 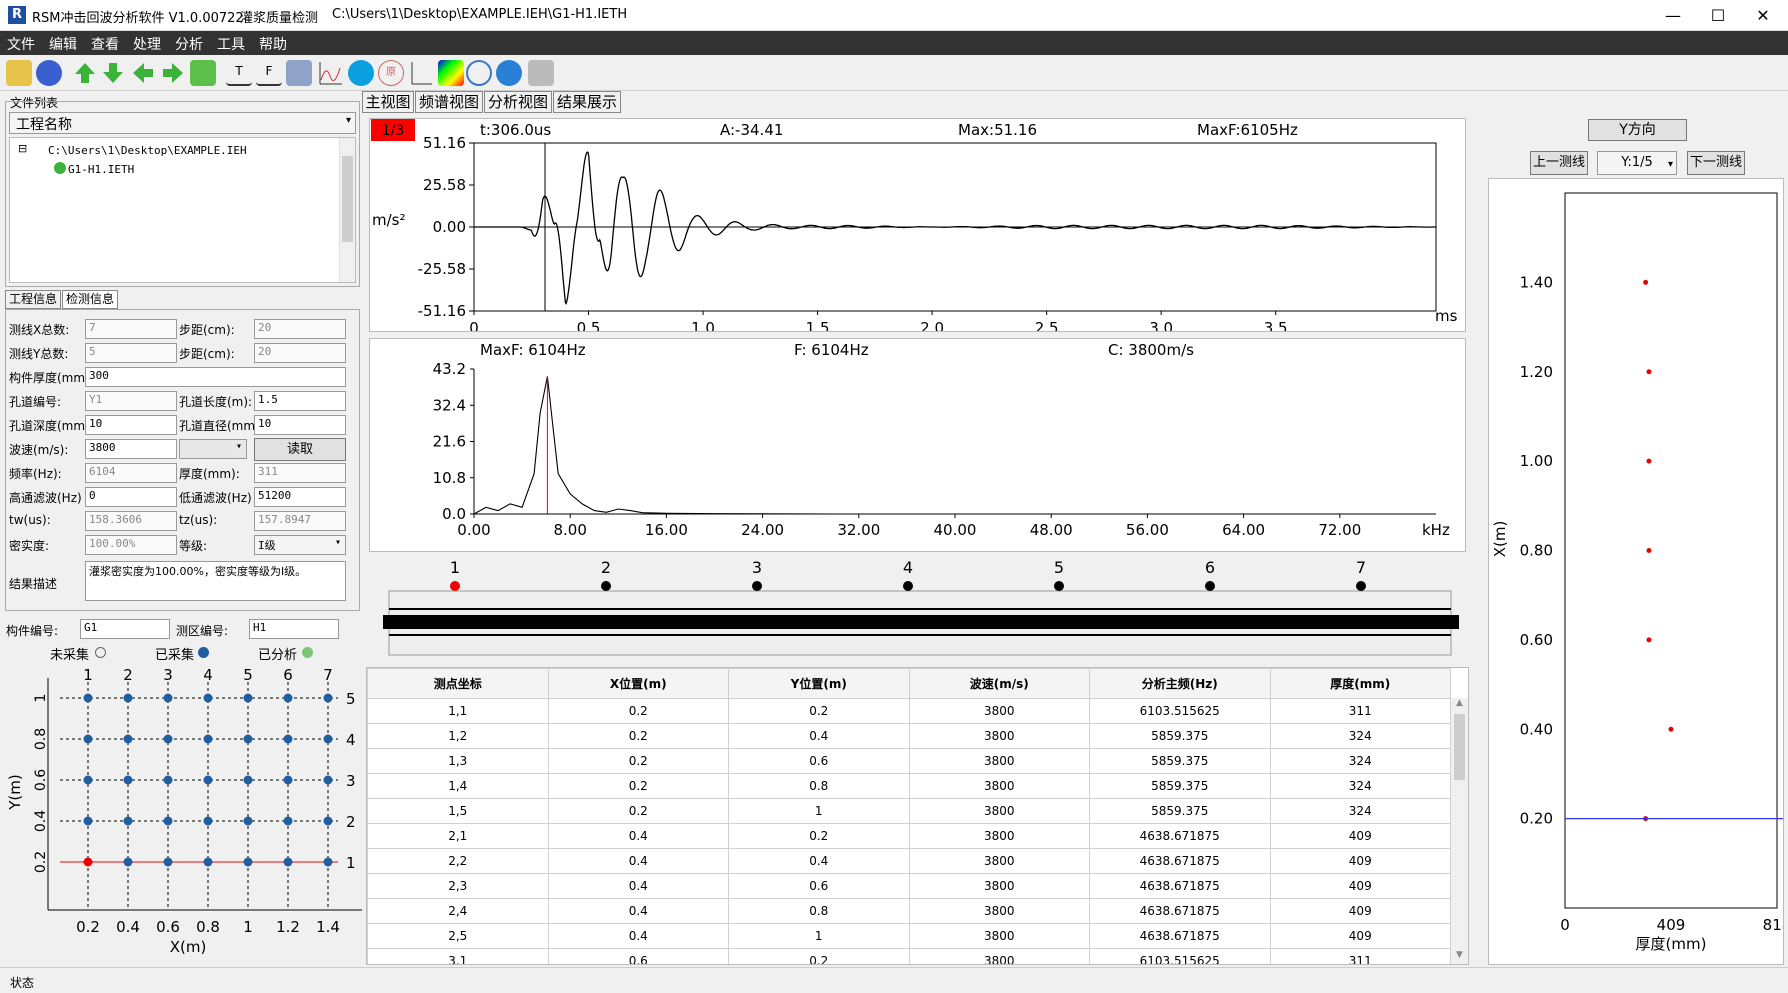 What do you see at coordinates (131, 449) in the screenshot?
I see `speed-field: 3800` at bounding box center [131, 449].